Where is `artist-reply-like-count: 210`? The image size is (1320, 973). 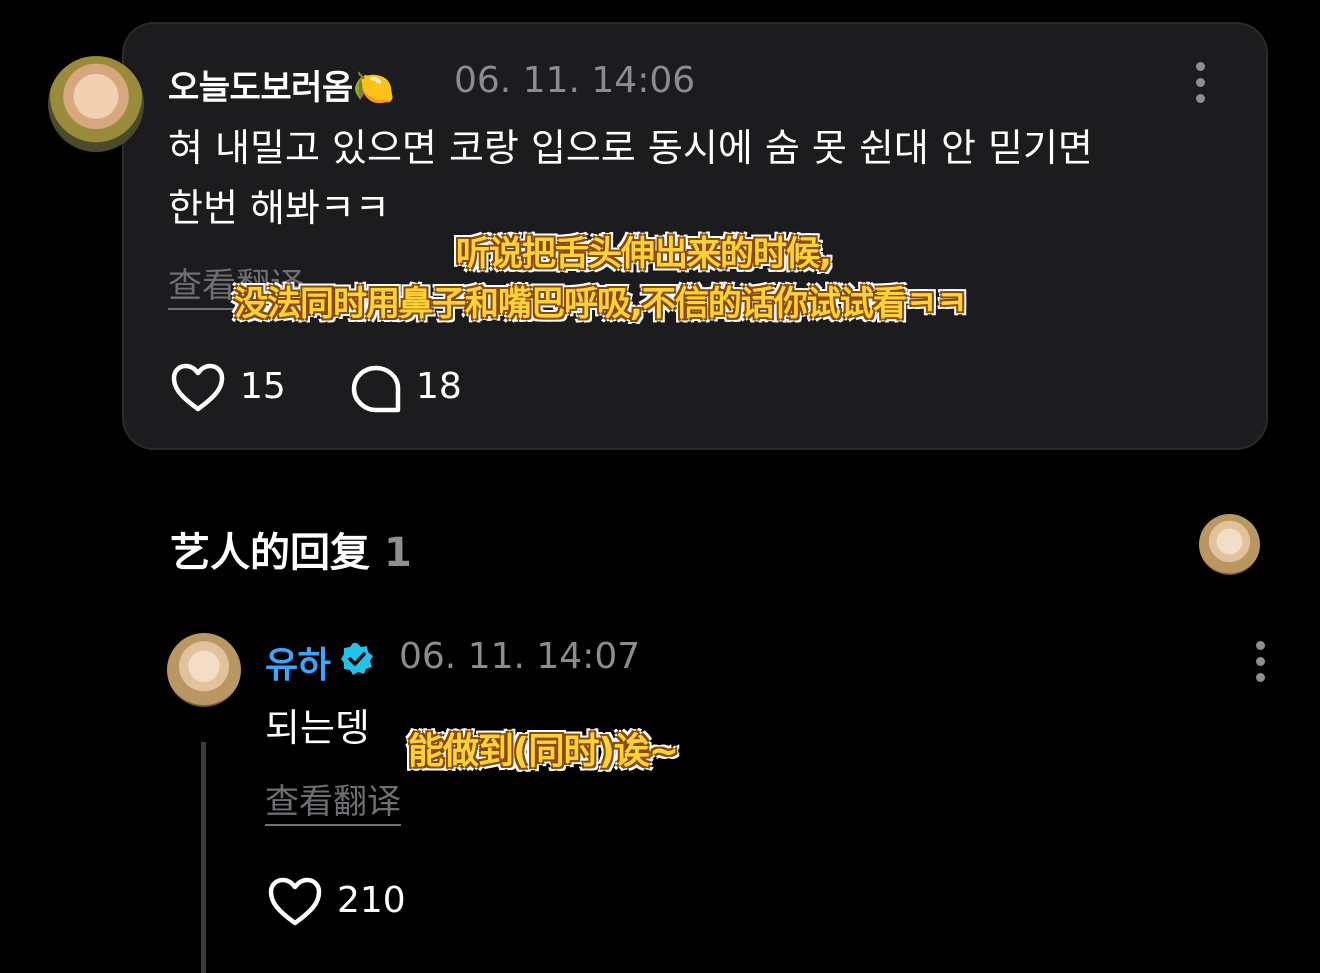 artist-reply-like-count: 210 is located at coordinates (371, 900).